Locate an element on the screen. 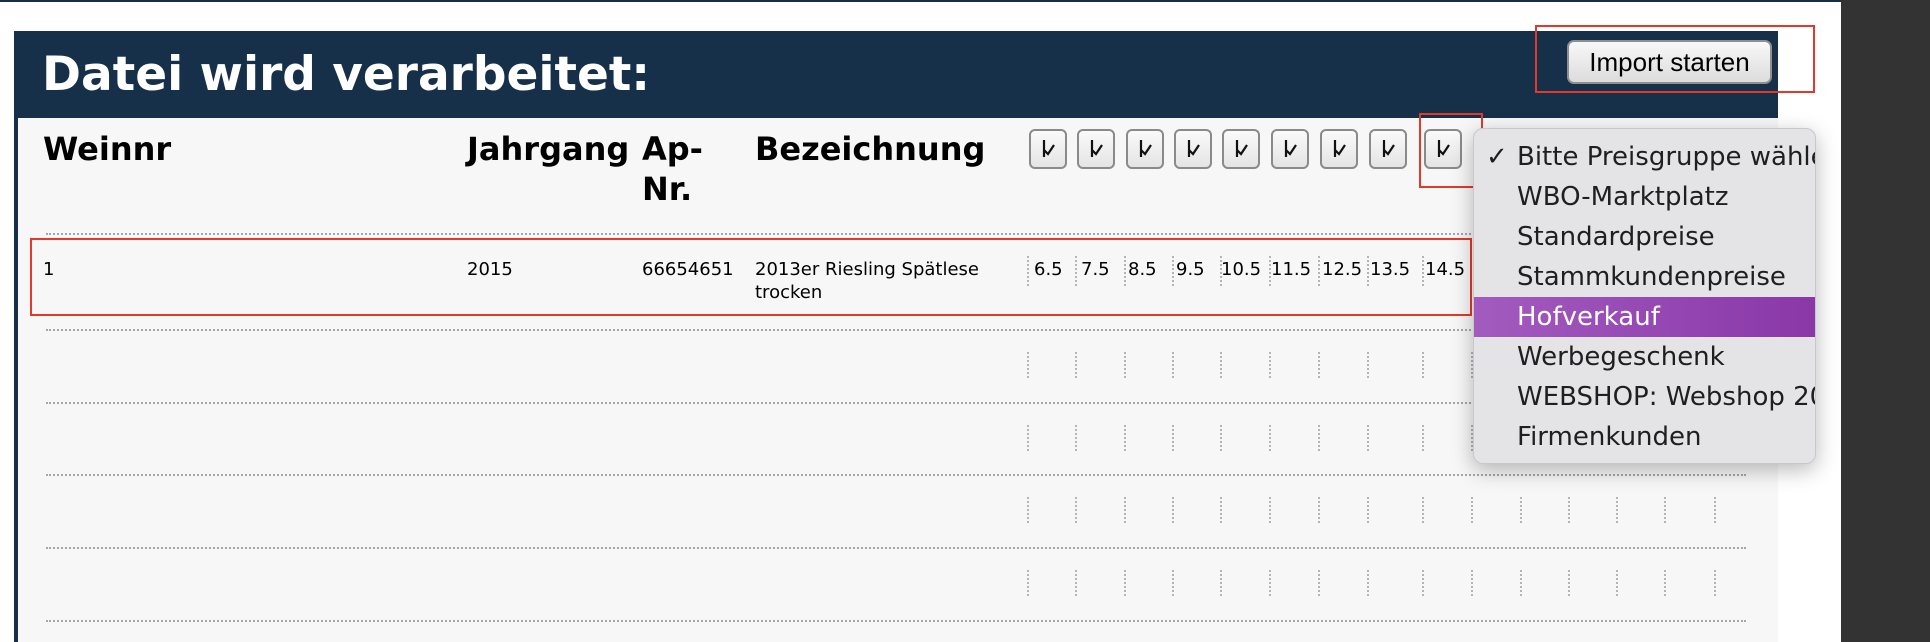 This screenshot has height=642, width=1930. checkmark-icon: ✓ is located at coordinates (1497, 157).